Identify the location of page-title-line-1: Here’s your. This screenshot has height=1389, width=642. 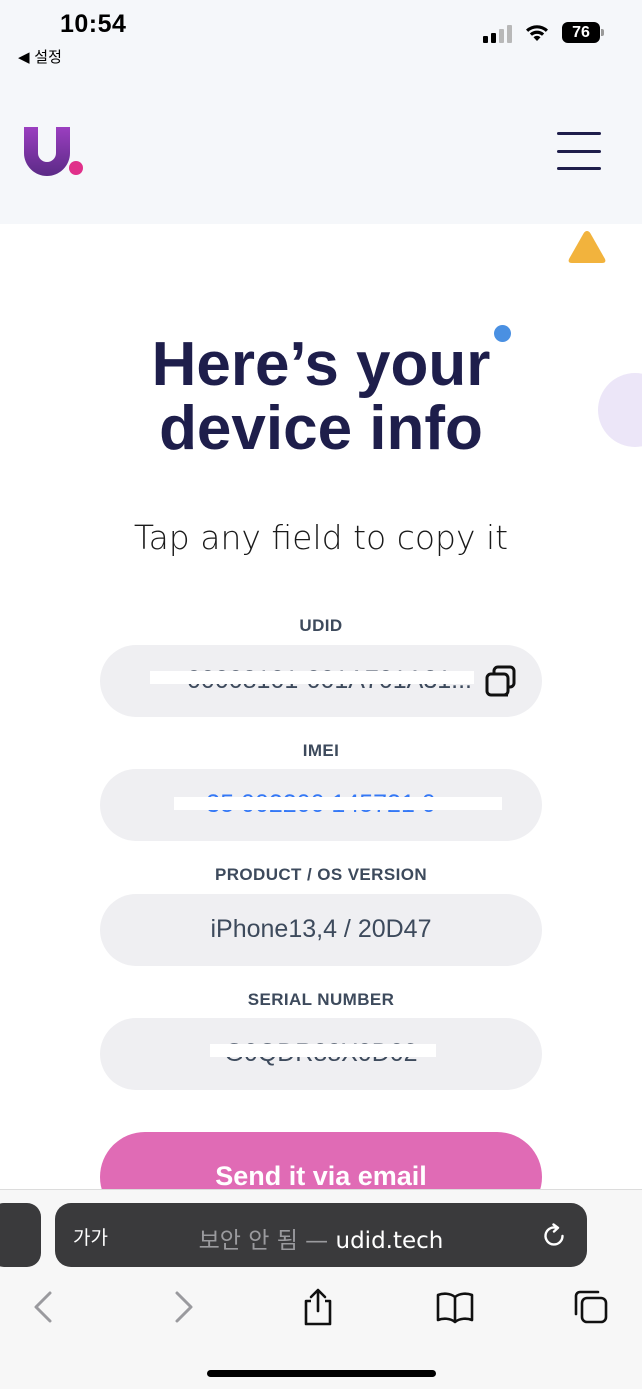
(321, 364).